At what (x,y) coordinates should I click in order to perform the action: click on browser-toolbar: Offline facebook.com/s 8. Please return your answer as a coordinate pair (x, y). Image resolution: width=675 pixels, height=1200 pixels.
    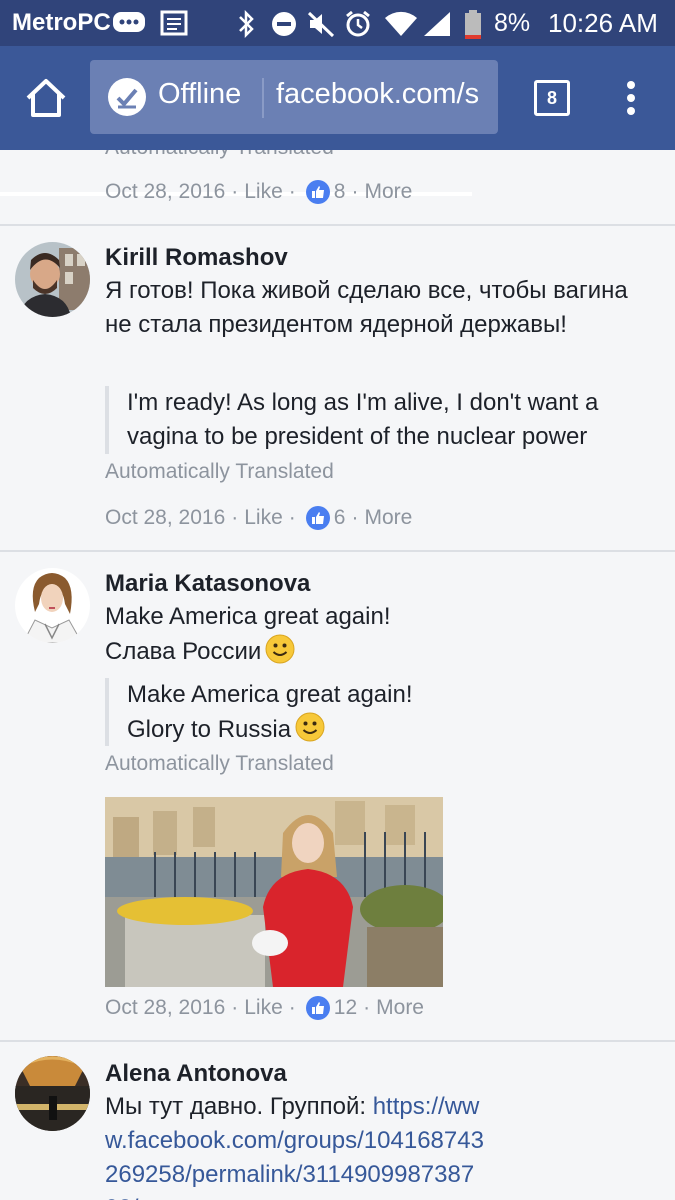
    Looking at the image, I should click on (337, 121).